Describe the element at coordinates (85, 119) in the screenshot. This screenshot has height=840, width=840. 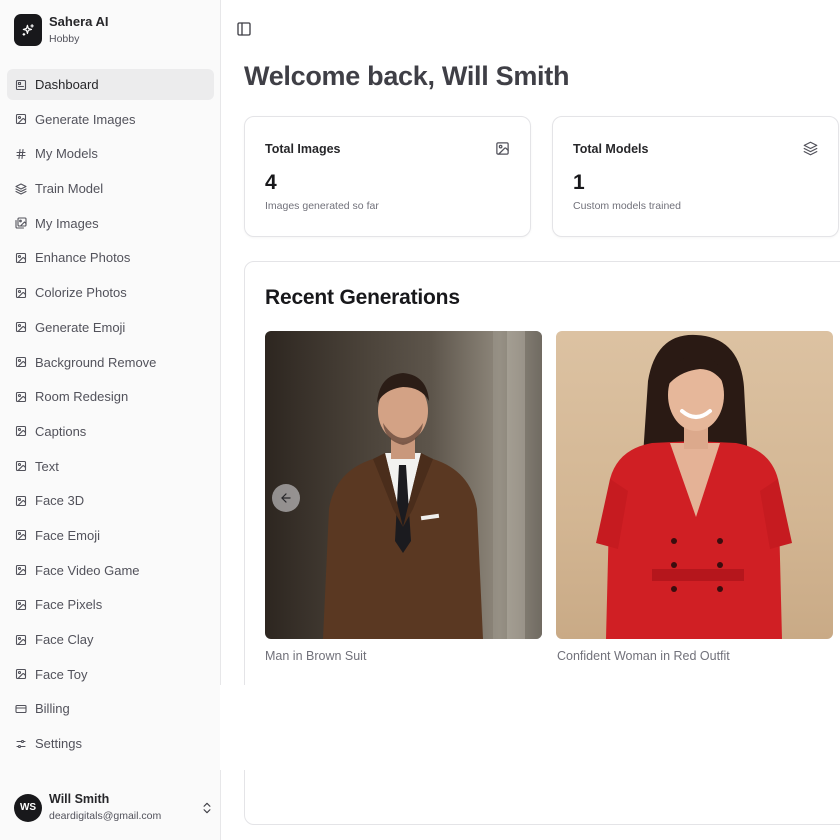
I see `sidebar-item-label: Generate Images` at that location.